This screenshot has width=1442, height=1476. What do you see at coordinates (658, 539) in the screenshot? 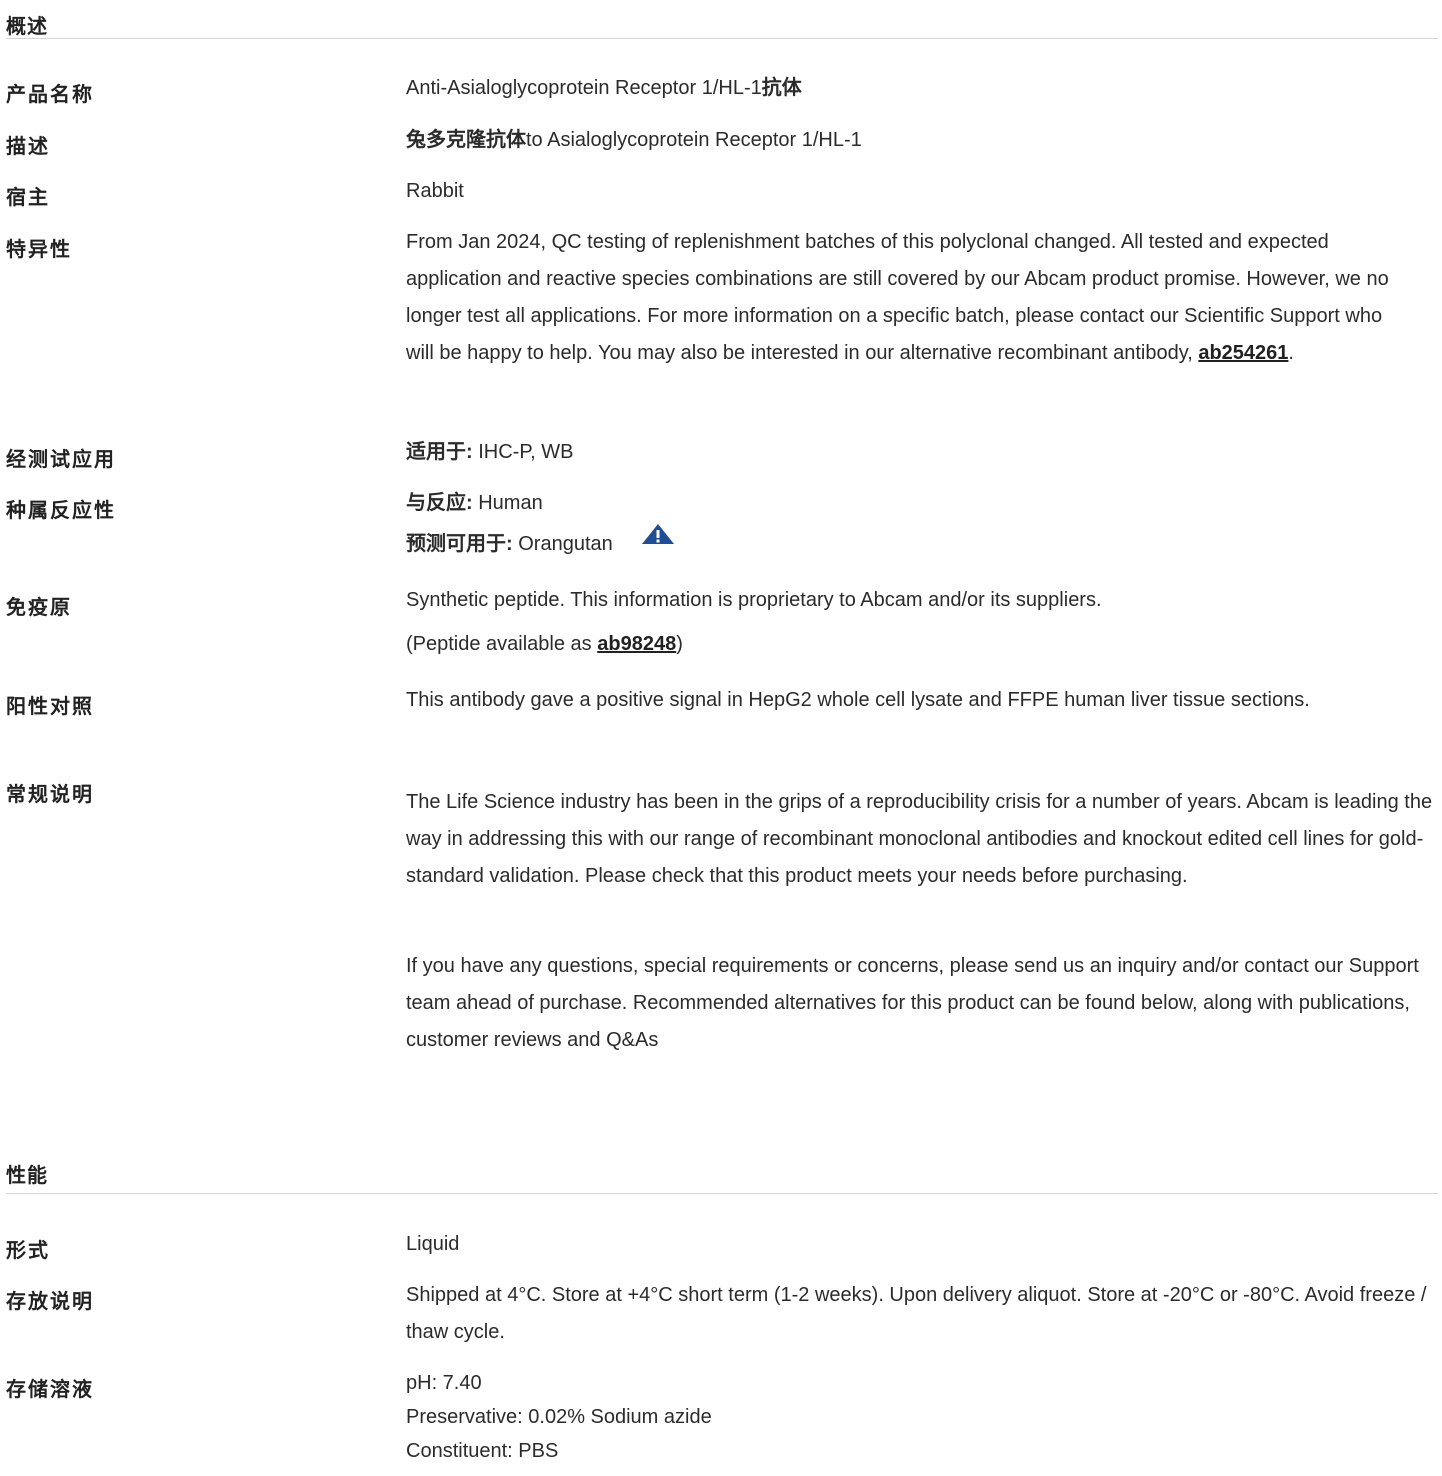
I see `warning-triangle-icon` at bounding box center [658, 539].